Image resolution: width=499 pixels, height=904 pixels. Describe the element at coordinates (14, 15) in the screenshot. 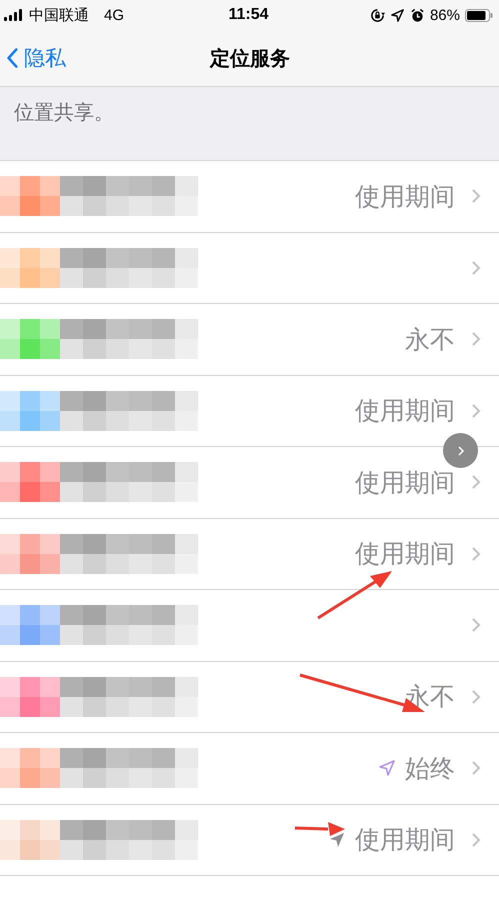

I see `signal-icon` at that location.